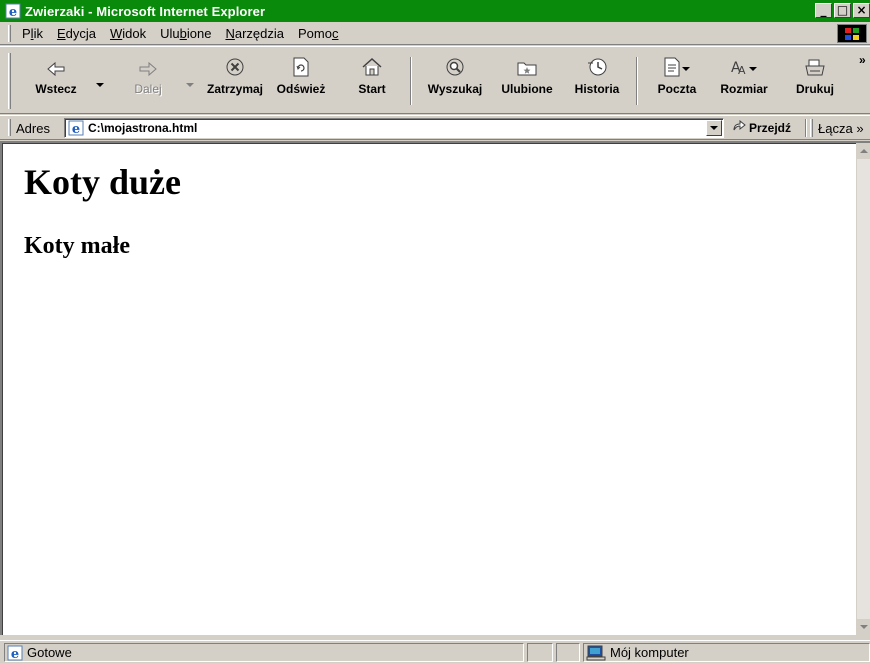  What do you see at coordinates (540, 652) in the screenshot?
I see `status-panel-progress` at bounding box center [540, 652].